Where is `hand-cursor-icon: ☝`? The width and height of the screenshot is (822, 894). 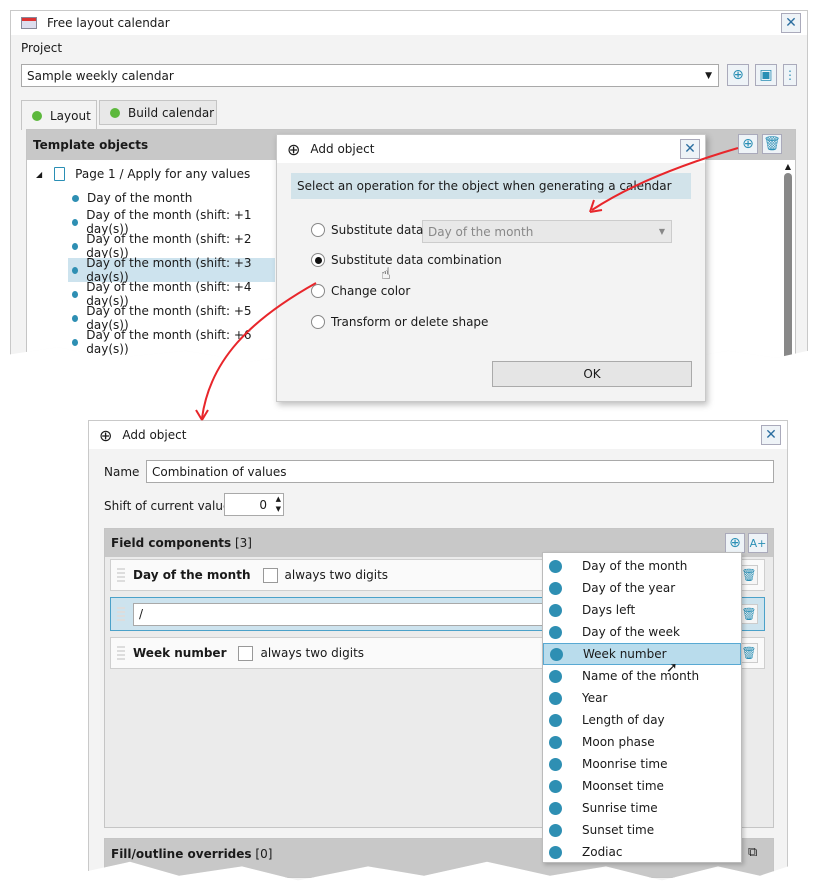 hand-cursor-icon: ☝ is located at coordinates (386, 273).